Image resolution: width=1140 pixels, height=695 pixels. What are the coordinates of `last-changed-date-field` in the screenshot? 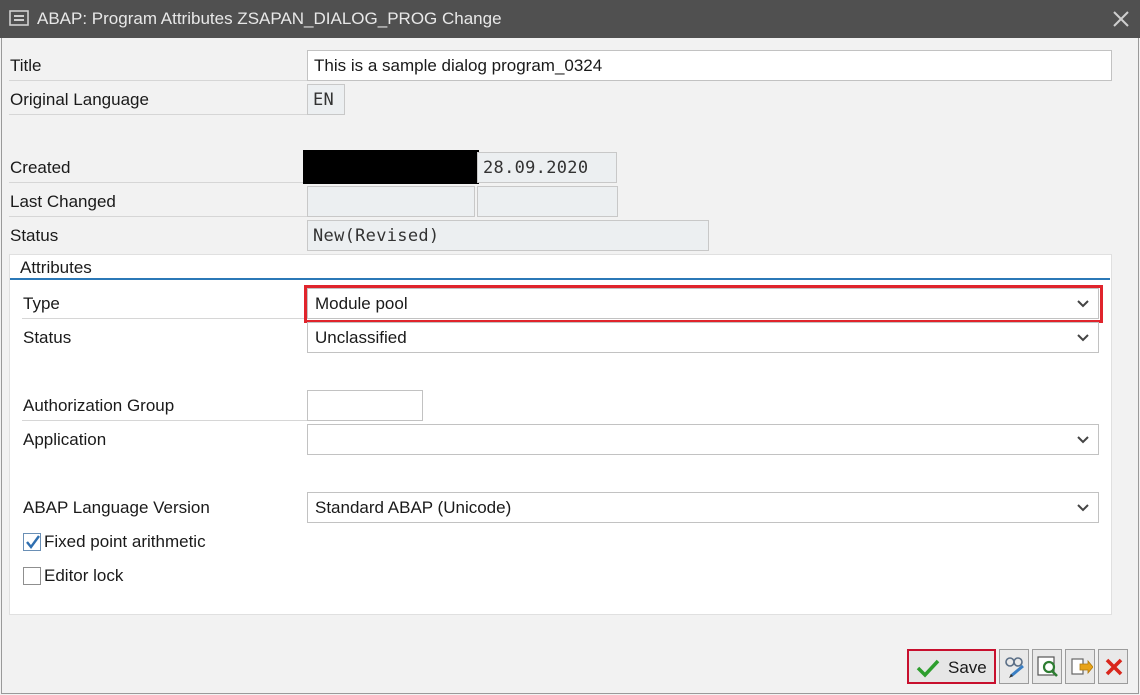 It's located at (547, 201).